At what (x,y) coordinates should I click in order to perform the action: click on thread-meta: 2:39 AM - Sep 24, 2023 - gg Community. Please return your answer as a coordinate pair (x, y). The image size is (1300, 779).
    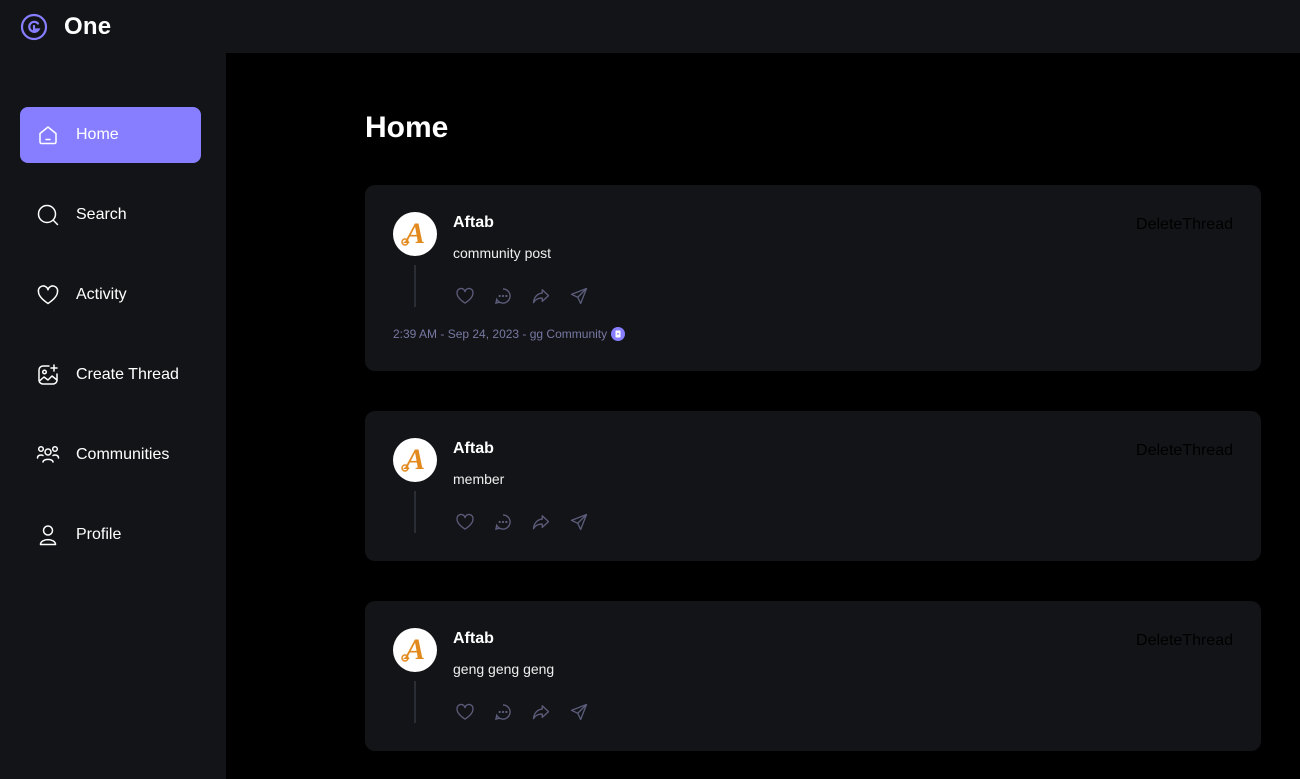
    Looking at the image, I should click on (509, 334).